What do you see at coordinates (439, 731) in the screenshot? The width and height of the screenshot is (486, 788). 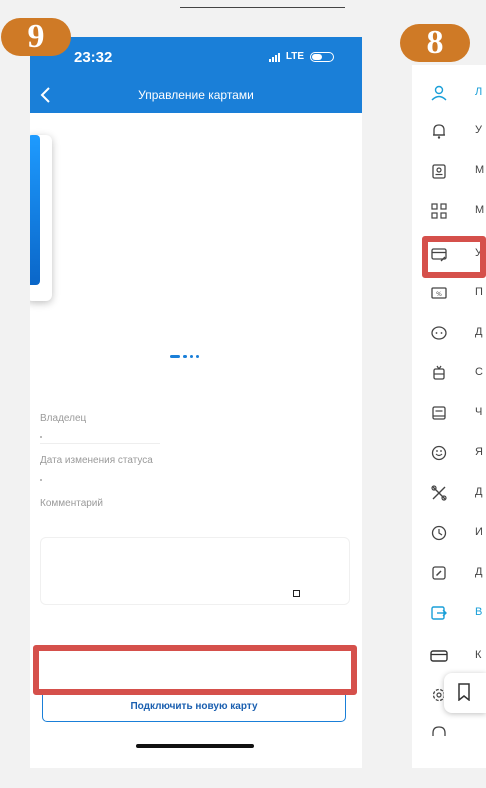 I see `support-icon` at bounding box center [439, 731].